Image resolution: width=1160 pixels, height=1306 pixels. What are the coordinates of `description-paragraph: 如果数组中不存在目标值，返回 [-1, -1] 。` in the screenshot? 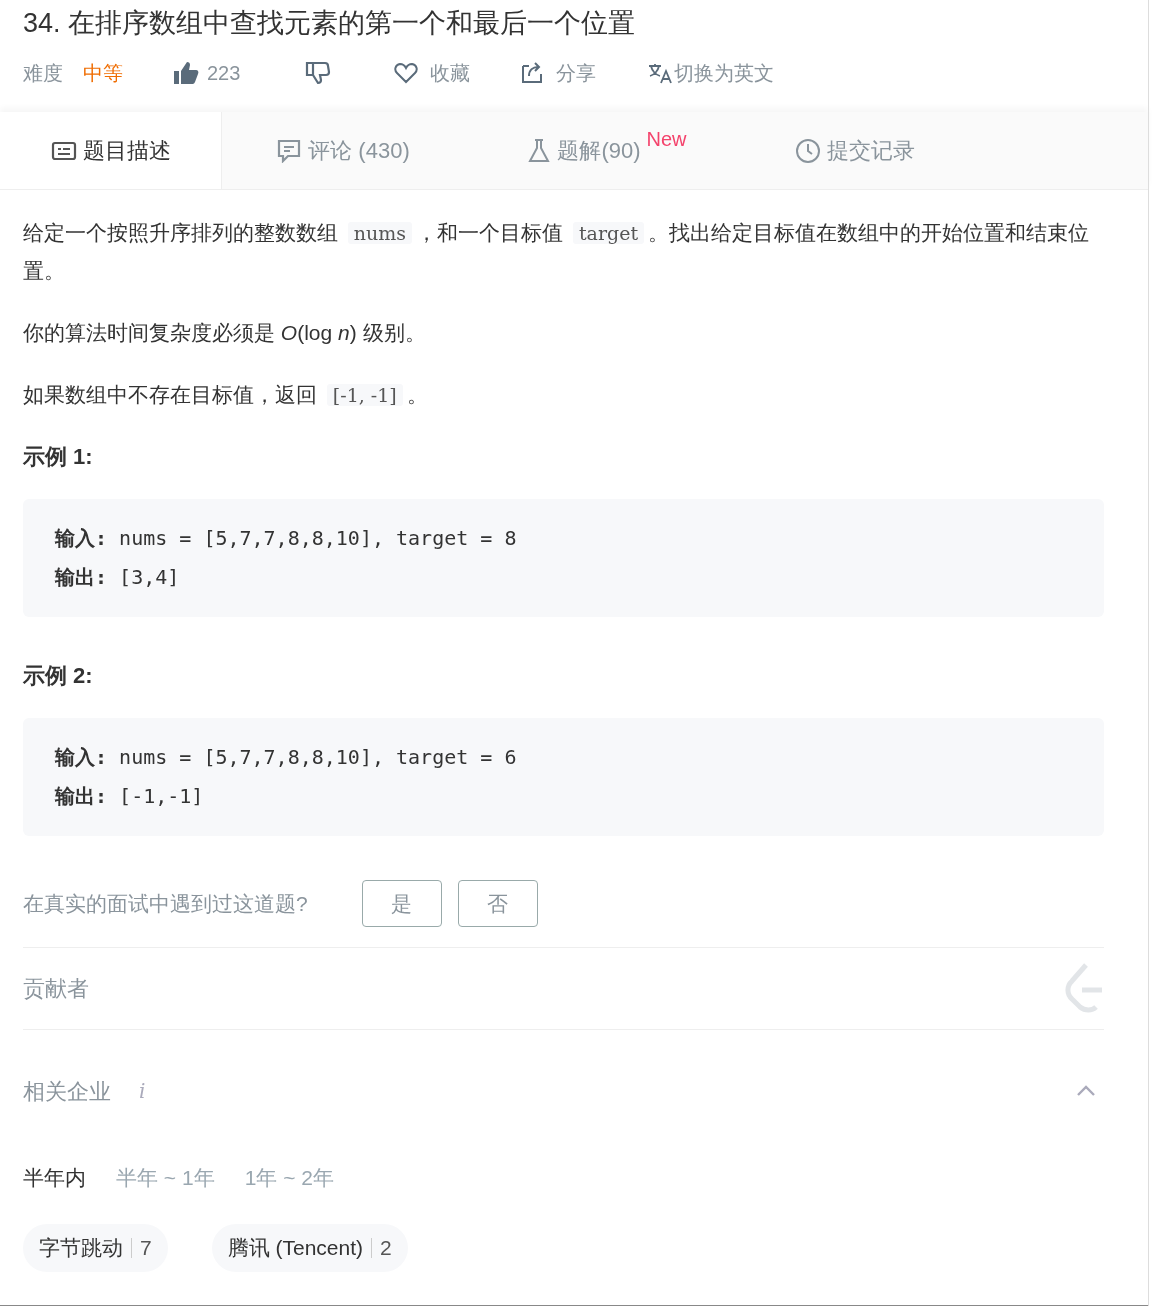 It's located at (226, 395).